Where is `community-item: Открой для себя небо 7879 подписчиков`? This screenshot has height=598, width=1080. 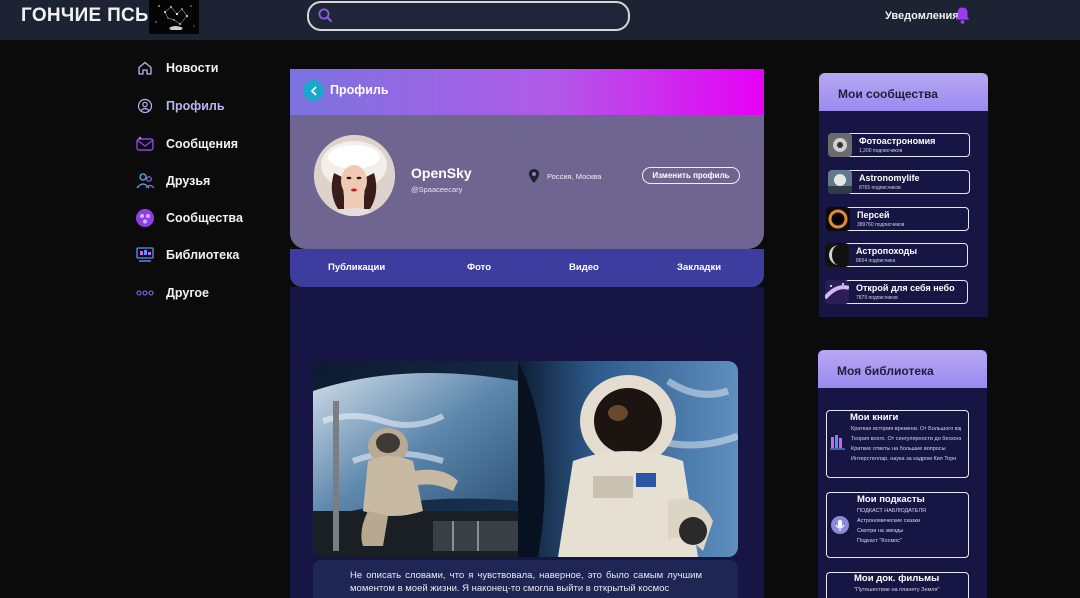 community-item: Открой для себя небо 7879 подписчиков is located at coordinates (896, 292).